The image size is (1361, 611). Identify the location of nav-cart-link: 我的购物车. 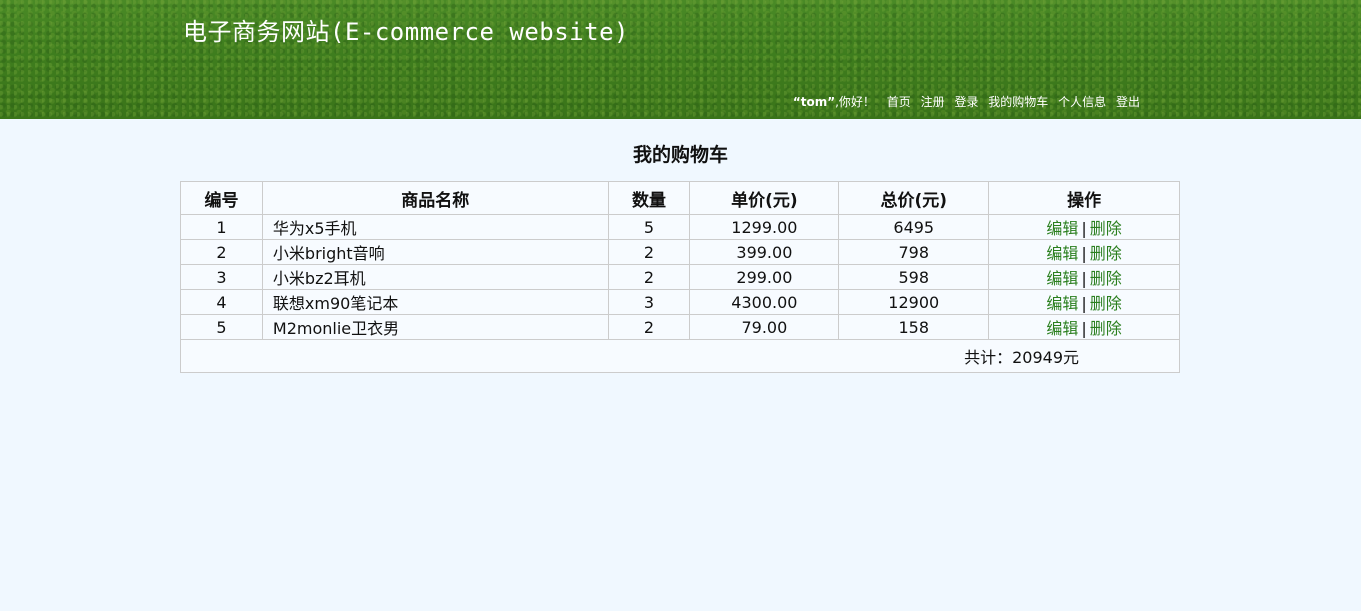
(1018, 102).